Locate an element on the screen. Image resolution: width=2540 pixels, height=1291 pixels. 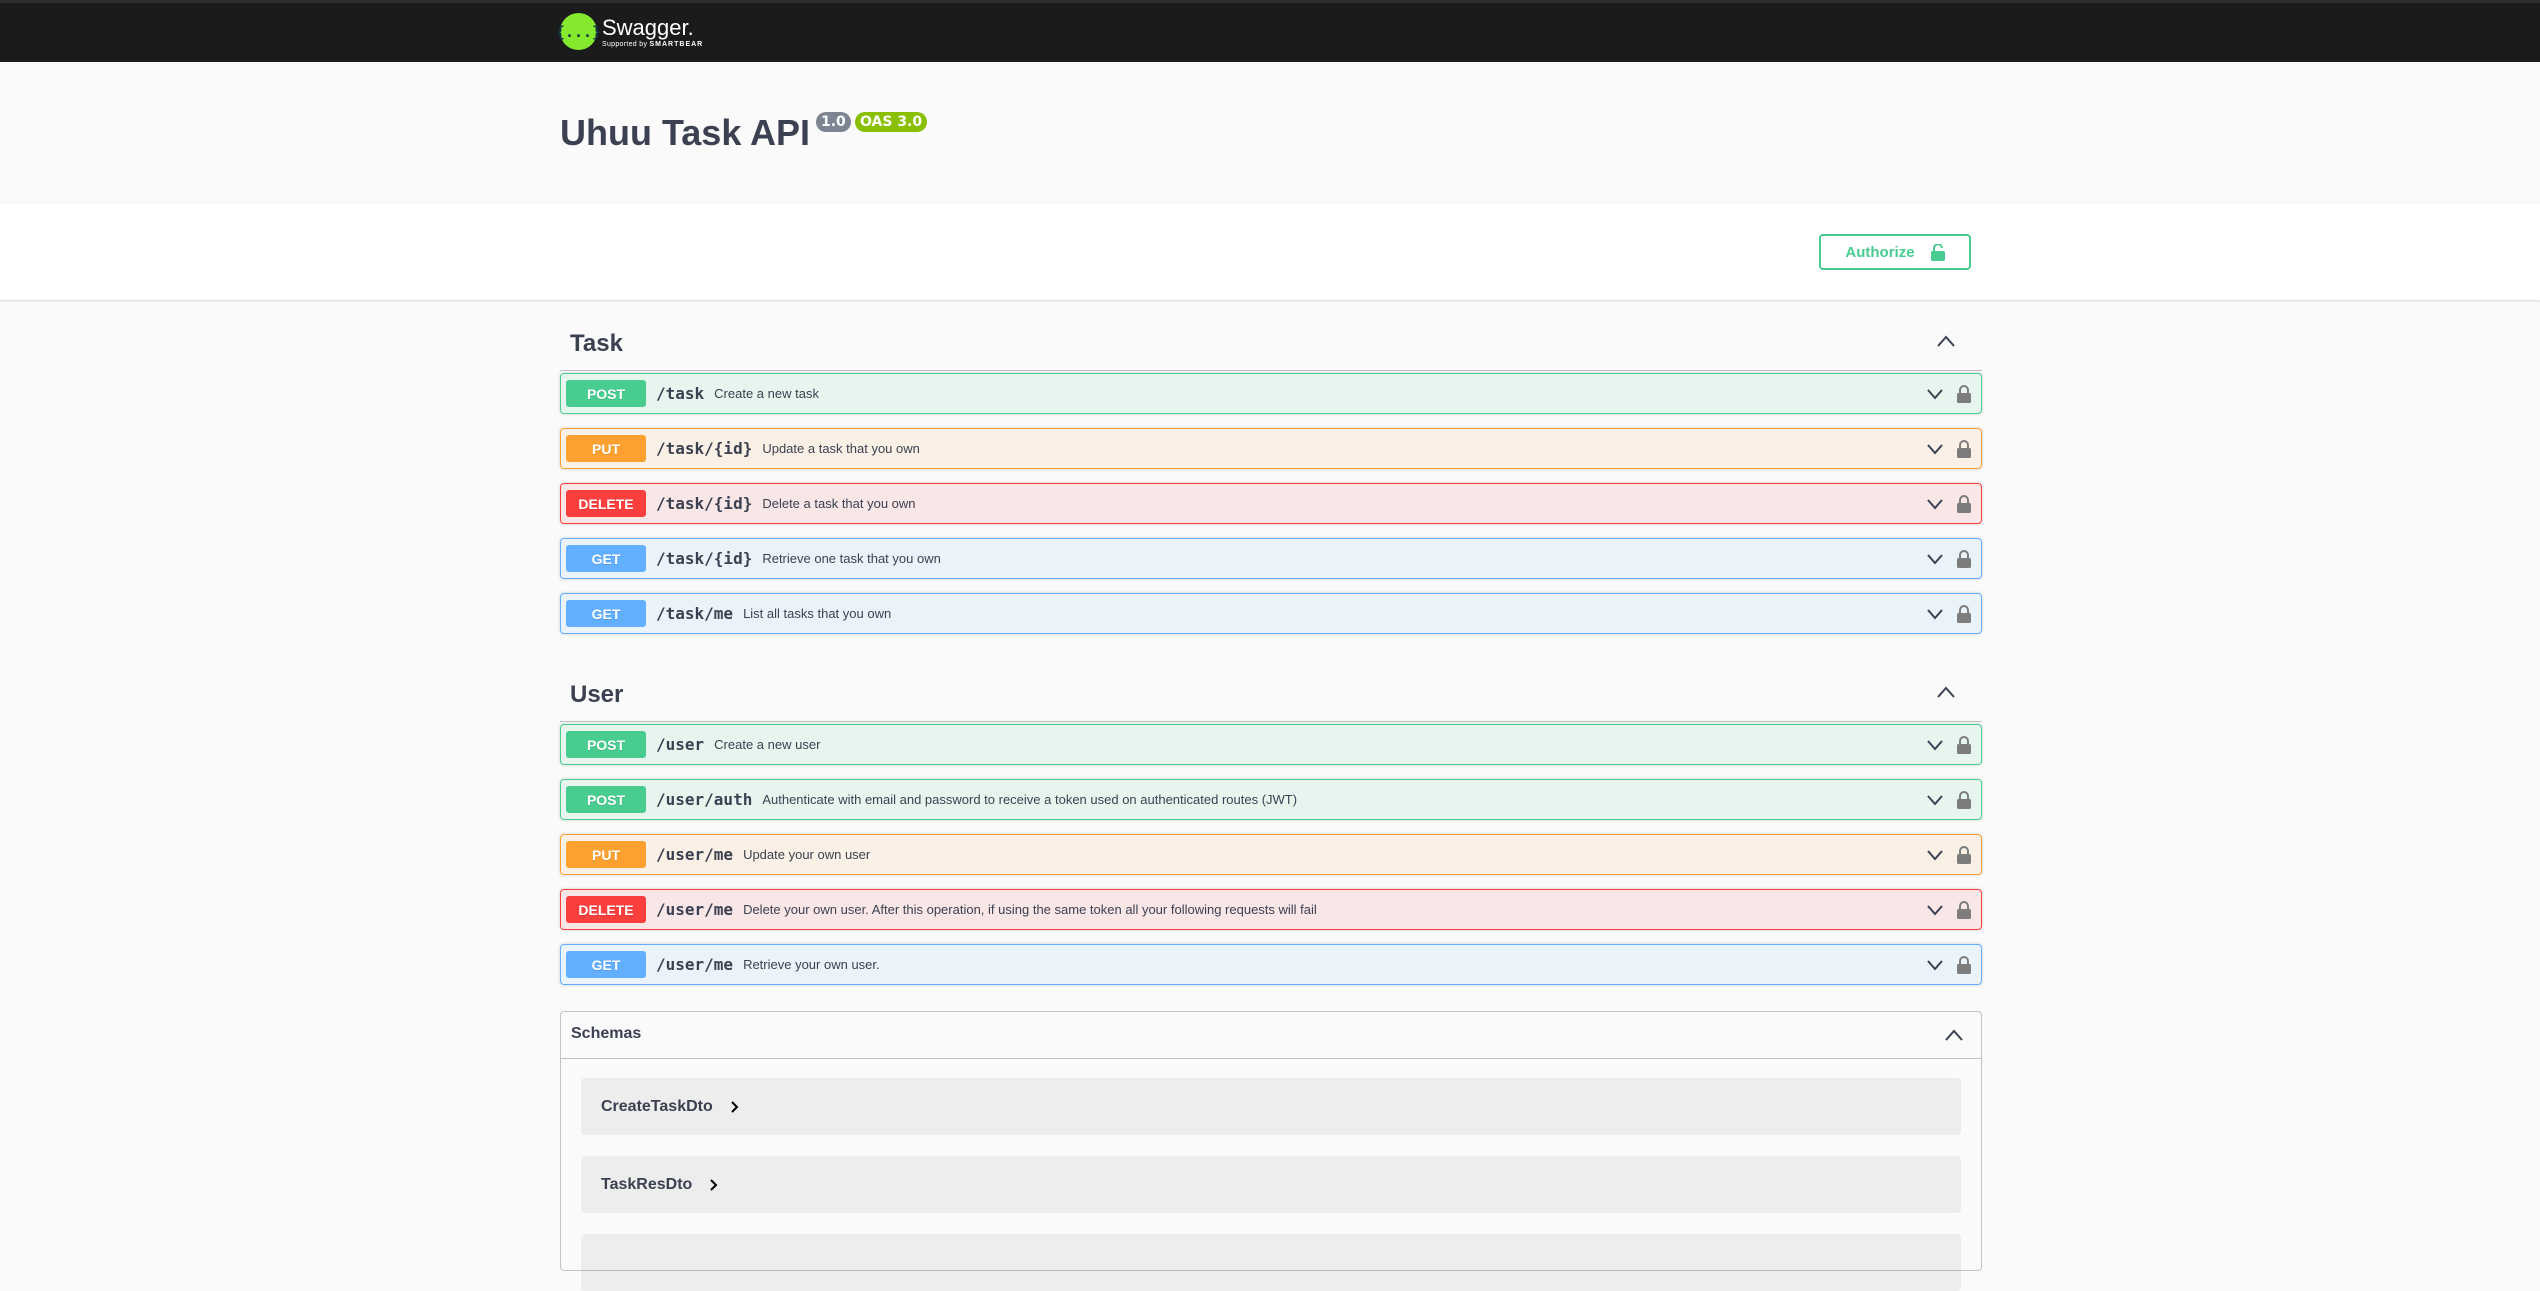
operation-path: /task is located at coordinates (680, 393).